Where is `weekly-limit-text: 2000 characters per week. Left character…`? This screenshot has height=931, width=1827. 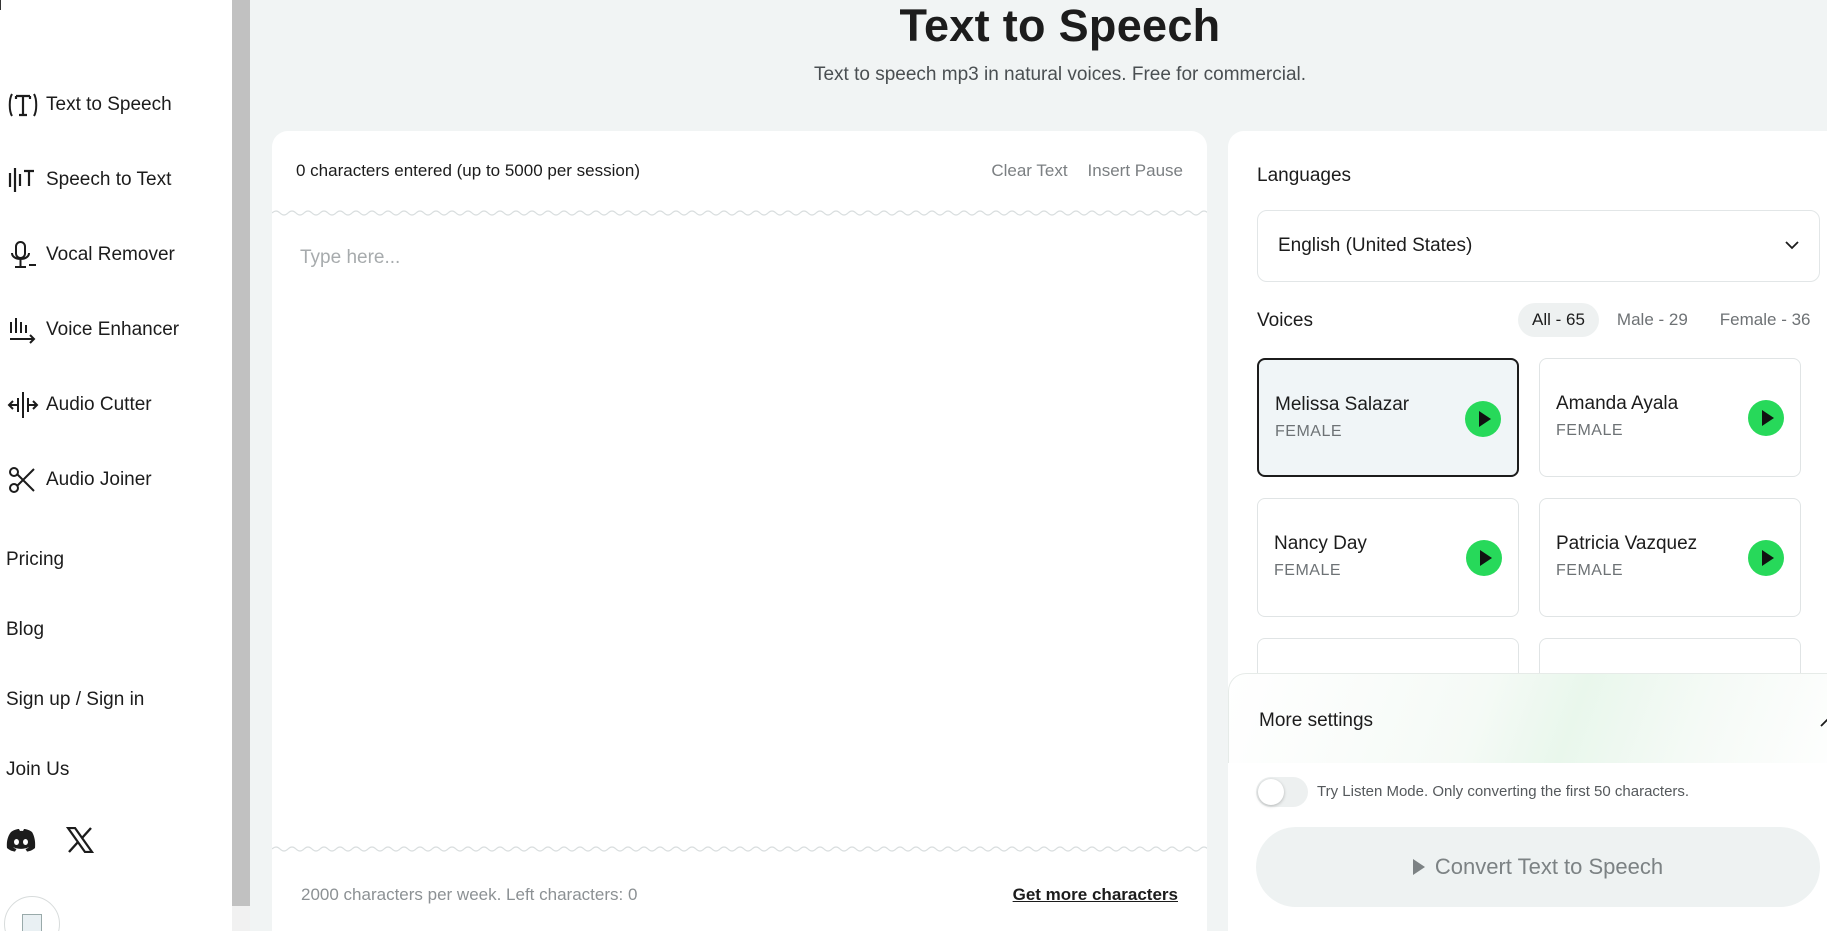
weekly-limit-text: 2000 characters per week. Left character… is located at coordinates (469, 894).